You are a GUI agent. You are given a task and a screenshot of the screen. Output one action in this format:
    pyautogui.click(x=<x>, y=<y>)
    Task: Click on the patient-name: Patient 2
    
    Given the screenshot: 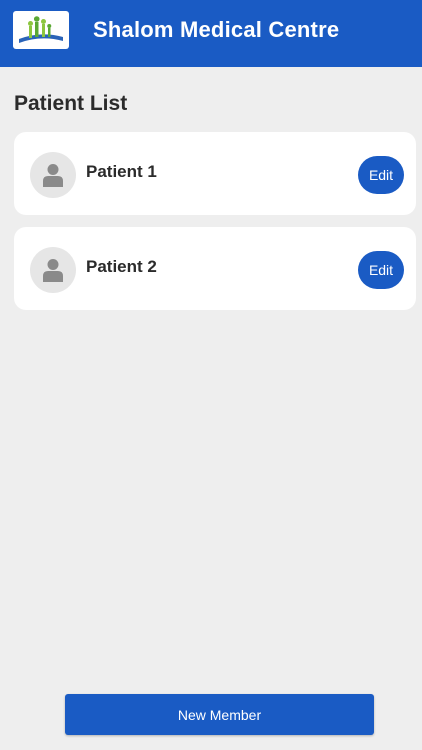 What is the action you would take?
    pyautogui.click(x=121, y=266)
    